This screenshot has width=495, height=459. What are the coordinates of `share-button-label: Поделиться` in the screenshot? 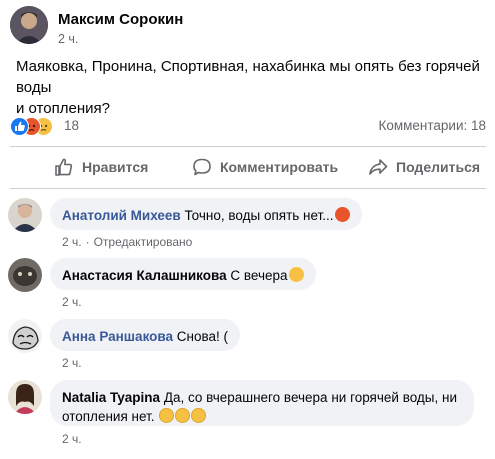 It's located at (438, 167).